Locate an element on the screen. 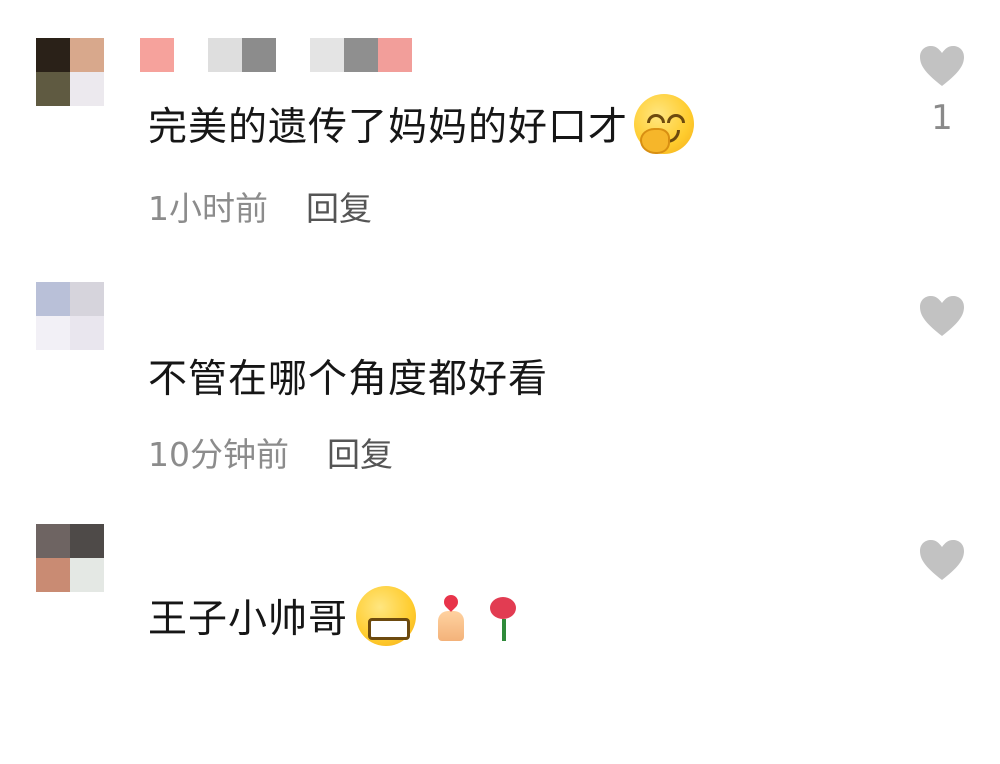 The height and width of the screenshot is (764, 1000). username-pixelated is located at coordinates (276, 55).